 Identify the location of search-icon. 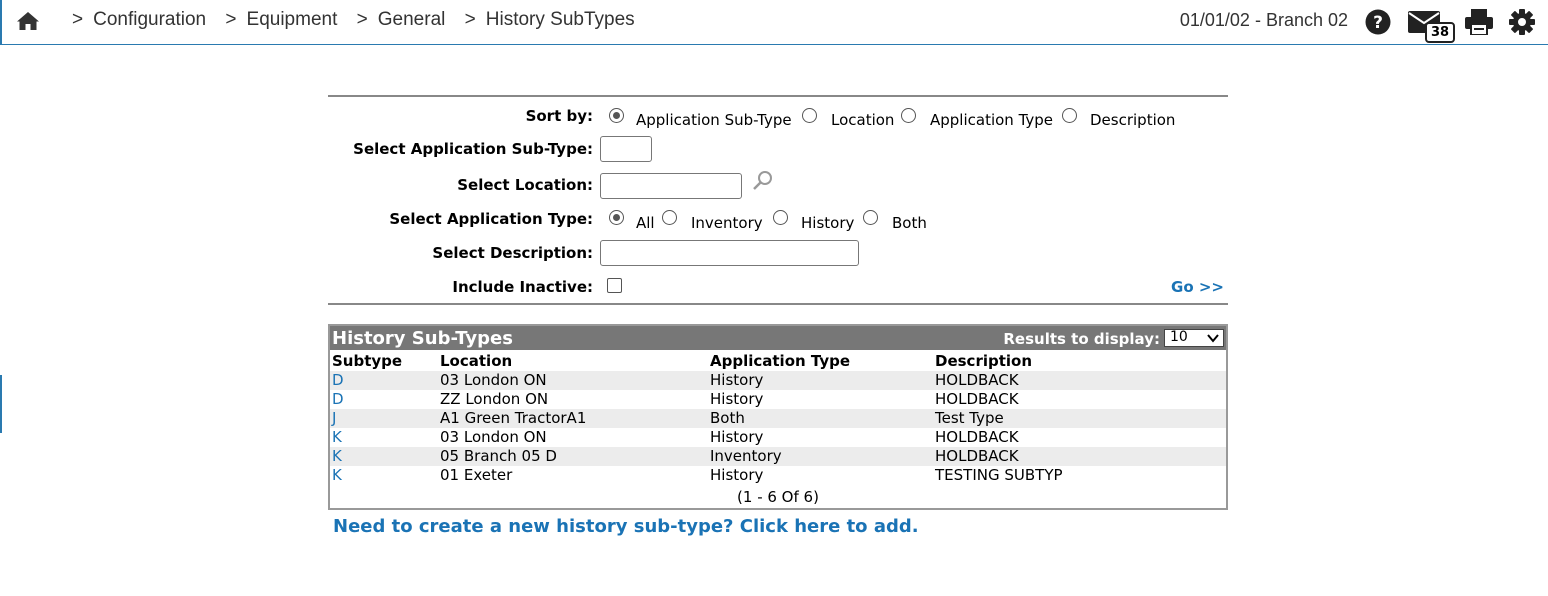
(763, 181).